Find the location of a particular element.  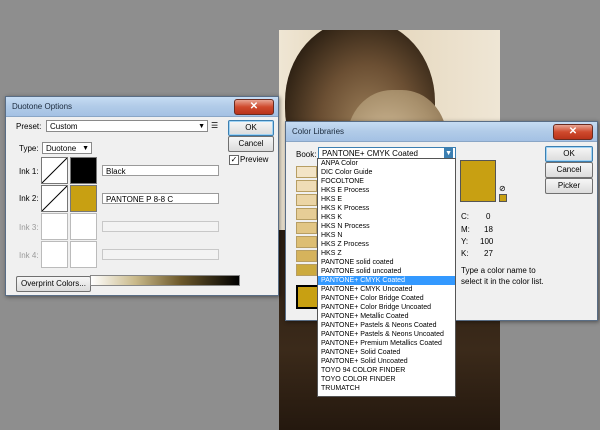

book-option: ANPA Color is located at coordinates (386, 163).